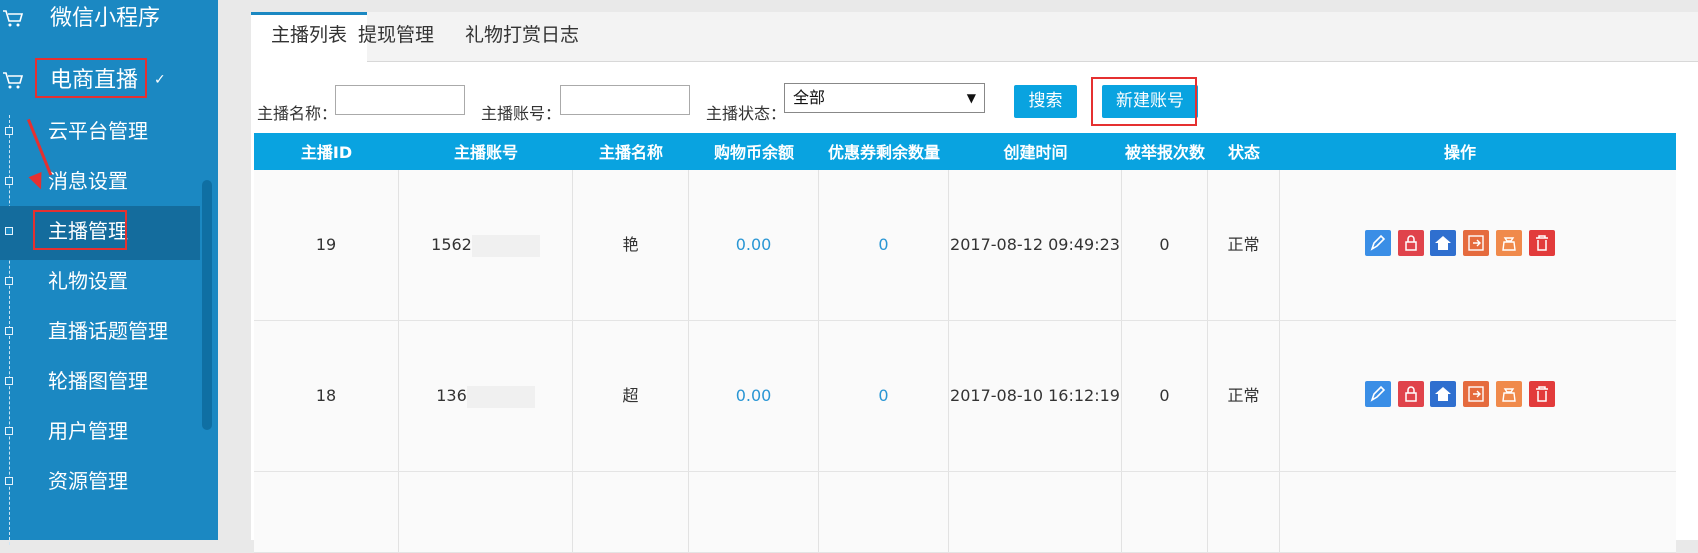  Describe the element at coordinates (105, 18) in the screenshot. I see `sidebar-group-label: 微信小程序` at that location.